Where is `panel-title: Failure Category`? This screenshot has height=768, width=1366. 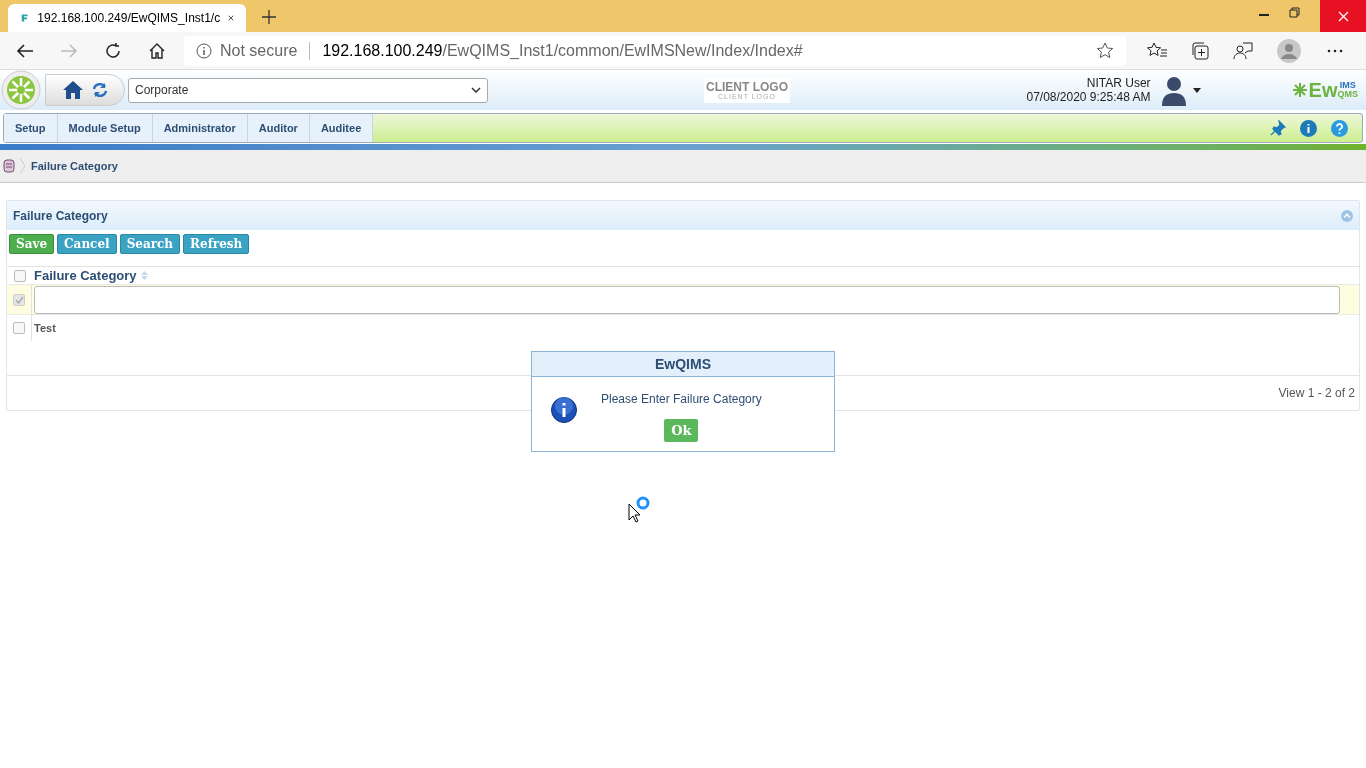
panel-title: Failure Category is located at coordinates (61, 216).